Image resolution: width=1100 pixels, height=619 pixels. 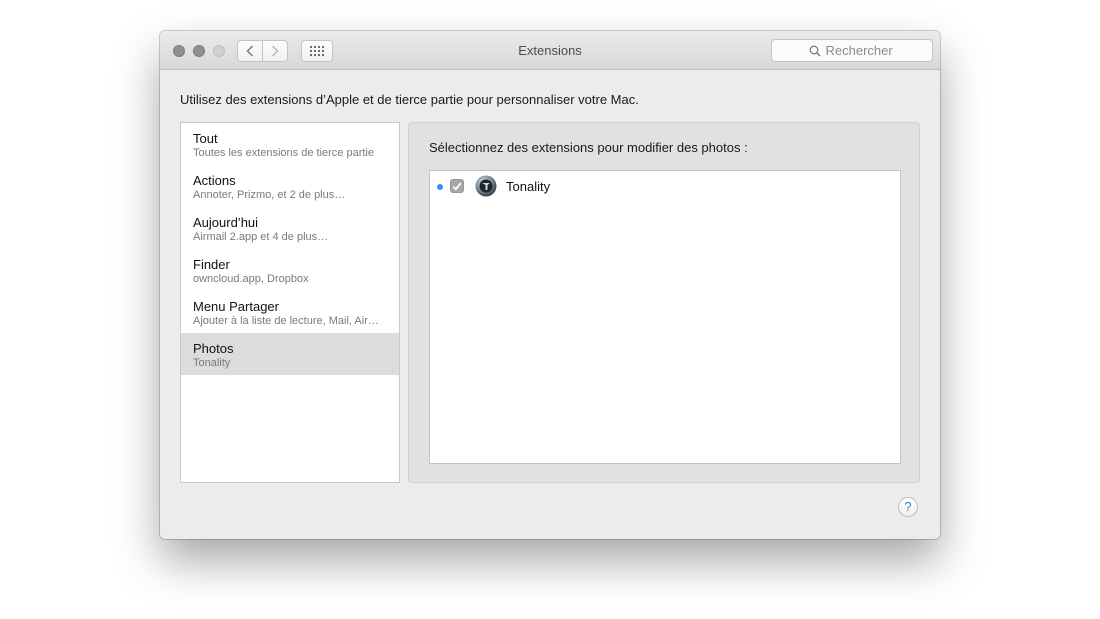 What do you see at coordinates (860, 50) in the screenshot?
I see `search-input` at bounding box center [860, 50].